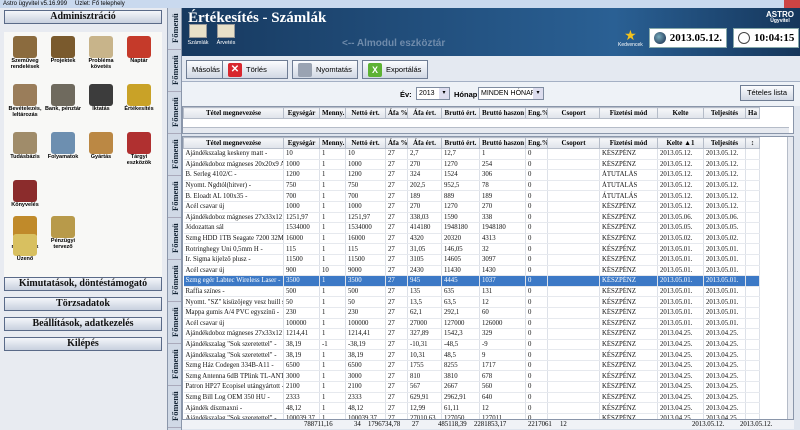 The image size is (800, 430). I want to click on summary-column-header: Nettó ért., so click(365, 113).